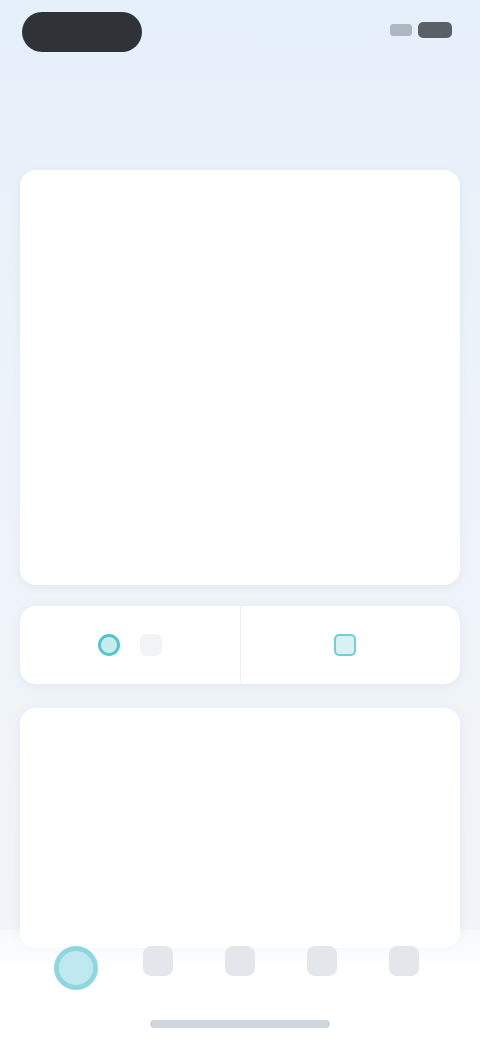  What do you see at coordinates (240, 32) in the screenshot?
I see `status-bar` at bounding box center [240, 32].